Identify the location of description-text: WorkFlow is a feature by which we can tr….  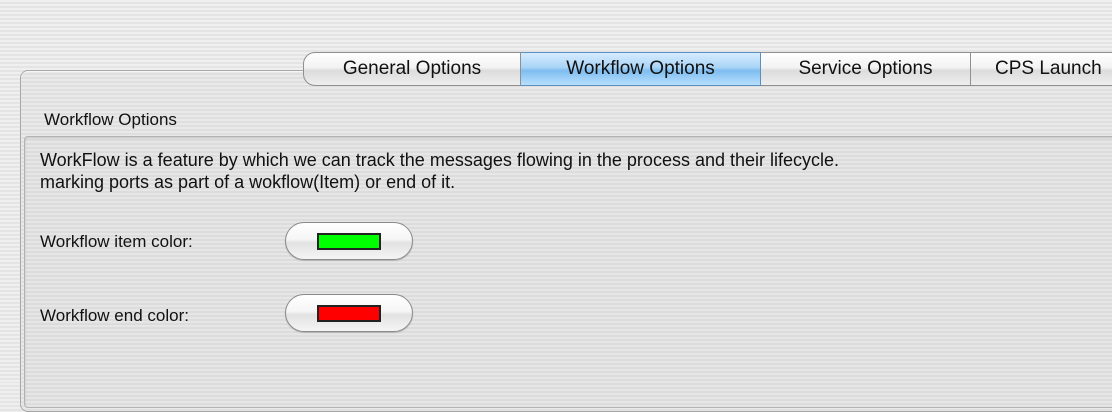
(439, 171).